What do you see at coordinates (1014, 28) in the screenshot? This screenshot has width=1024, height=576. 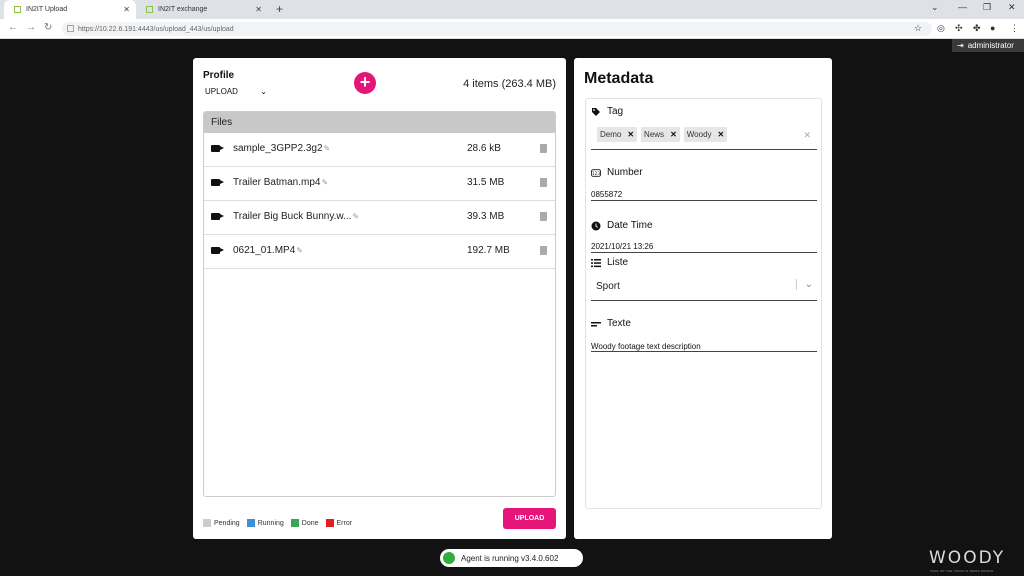 I see `menu-kebab-icon: ⋮` at bounding box center [1014, 28].